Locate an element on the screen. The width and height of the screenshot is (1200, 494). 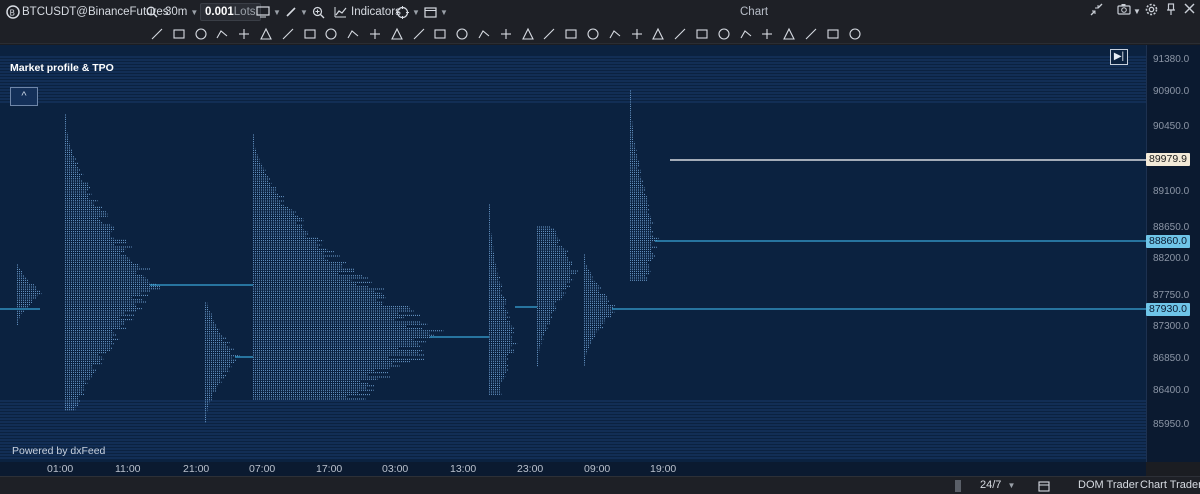
horizontal-line-icon is located at coordinates (244, 34).